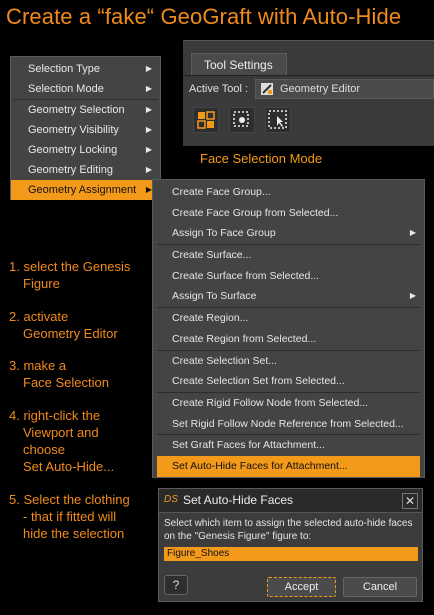 The width and height of the screenshot is (434, 615). Describe the element at coordinates (14, 499) in the screenshot. I see `step-number: 5.` at that location.